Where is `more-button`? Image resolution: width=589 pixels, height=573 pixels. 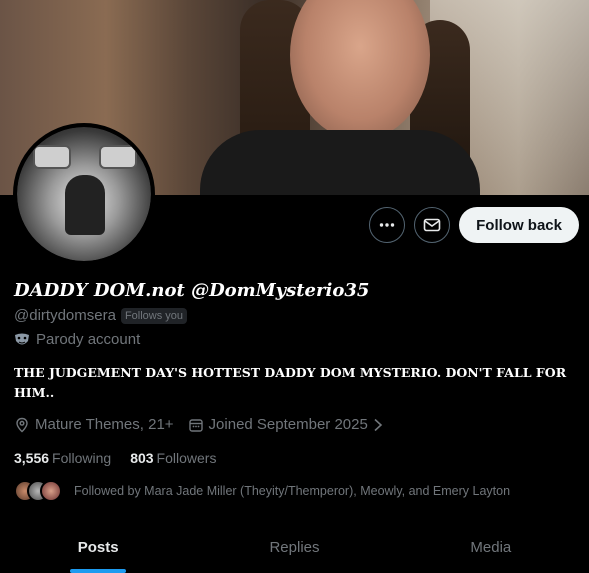 more-button is located at coordinates (387, 225).